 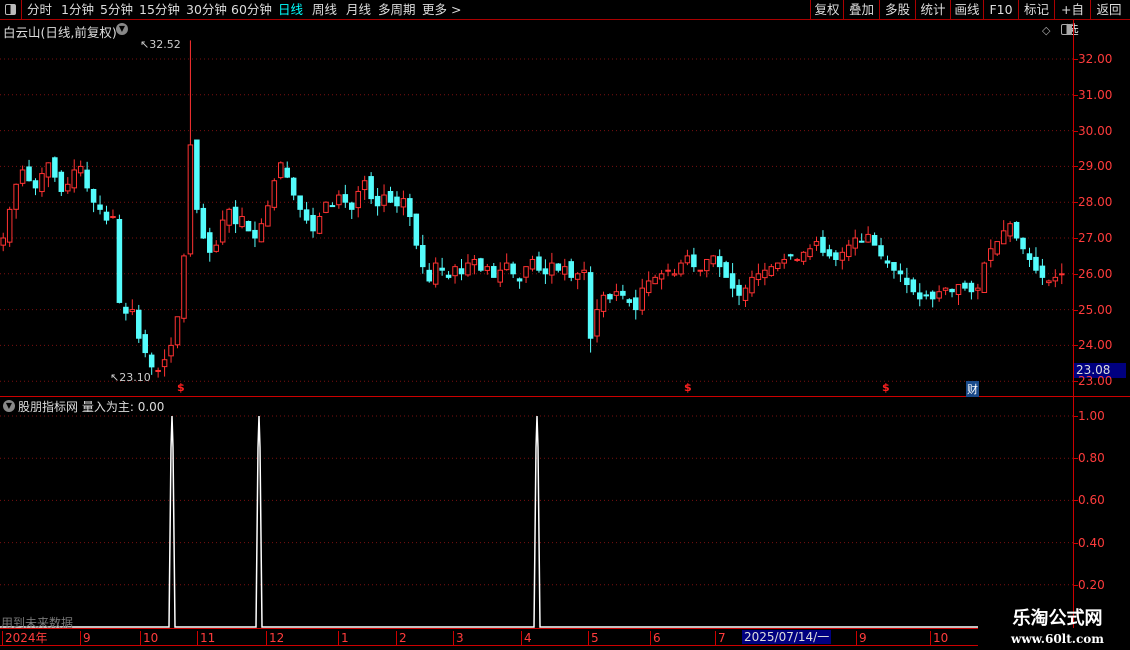 I want to click on price-tick-label: 31.00, so click(x=1095, y=94).